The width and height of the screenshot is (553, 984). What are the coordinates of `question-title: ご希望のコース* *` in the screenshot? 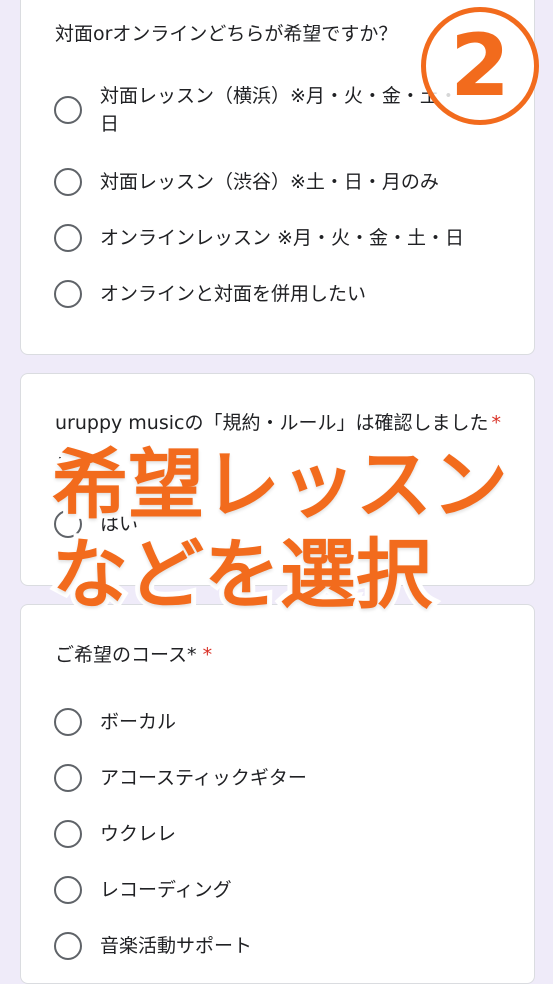 It's located at (279, 655).